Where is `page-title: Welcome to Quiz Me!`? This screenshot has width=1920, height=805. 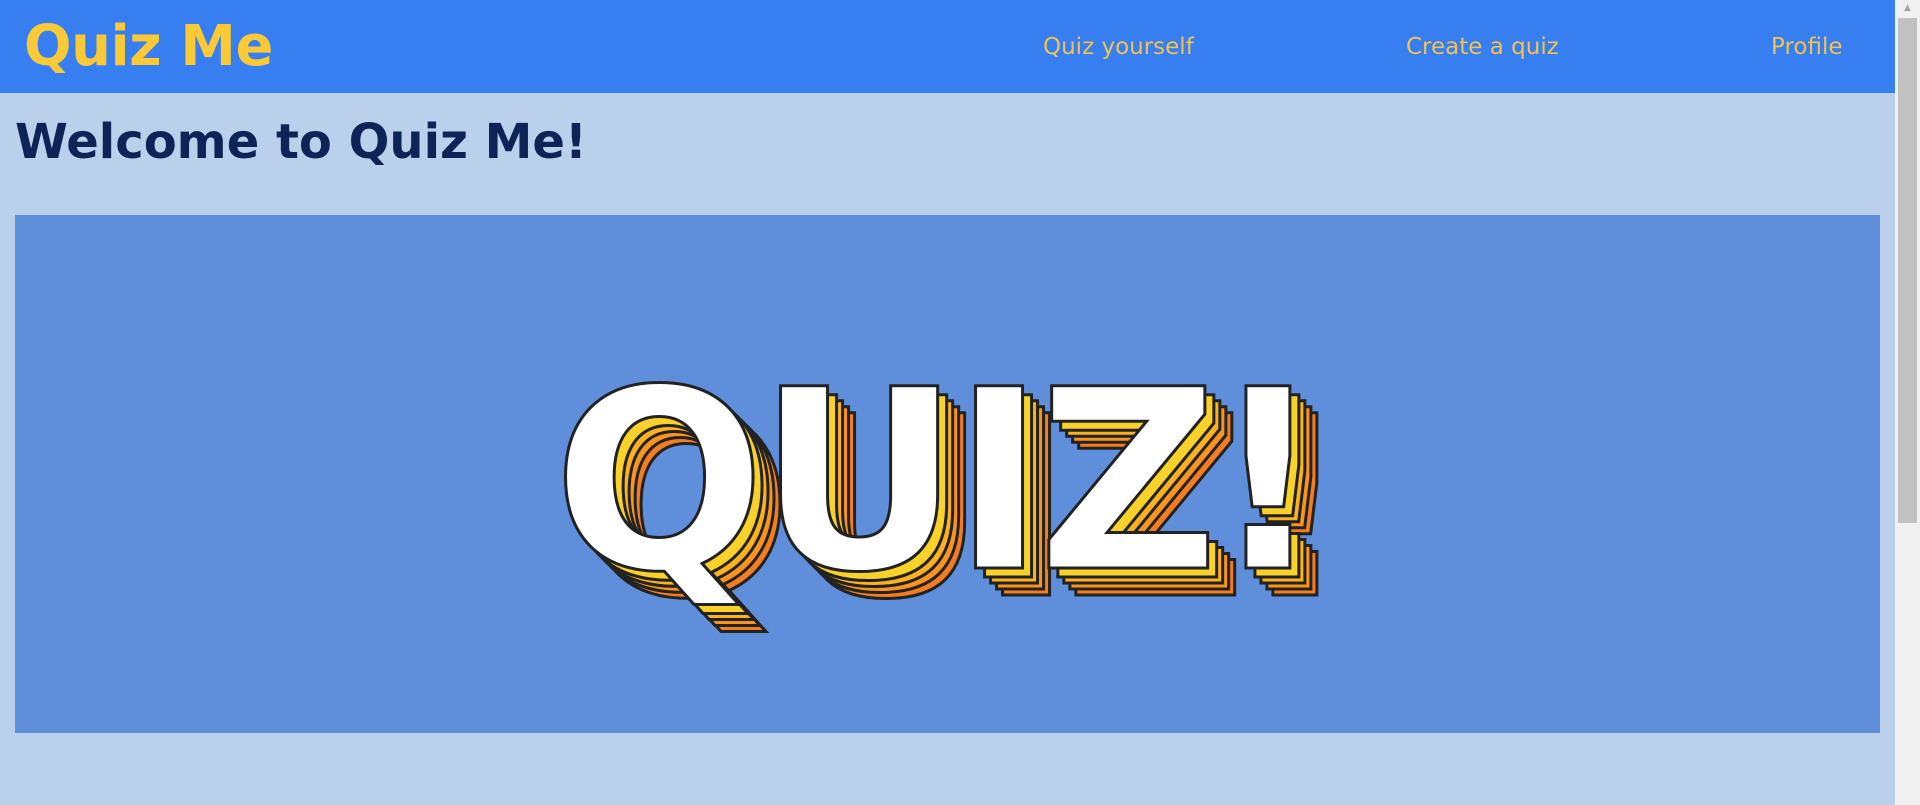
page-title: Welcome to Quiz Me! is located at coordinates (301, 142).